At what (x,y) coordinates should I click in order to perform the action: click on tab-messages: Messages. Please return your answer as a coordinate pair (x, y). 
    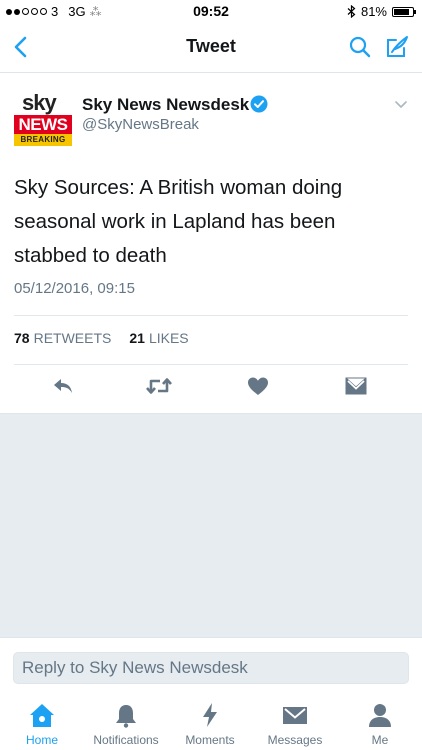
    Looking at the image, I should click on (295, 721).